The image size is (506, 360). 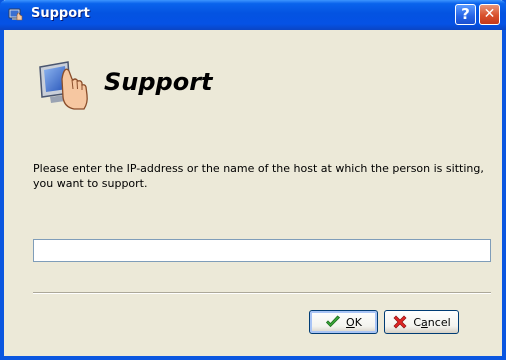 What do you see at coordinates (465, 14) in the screenshot?
I see `help-button: ?` at bounding box center [465, 14].